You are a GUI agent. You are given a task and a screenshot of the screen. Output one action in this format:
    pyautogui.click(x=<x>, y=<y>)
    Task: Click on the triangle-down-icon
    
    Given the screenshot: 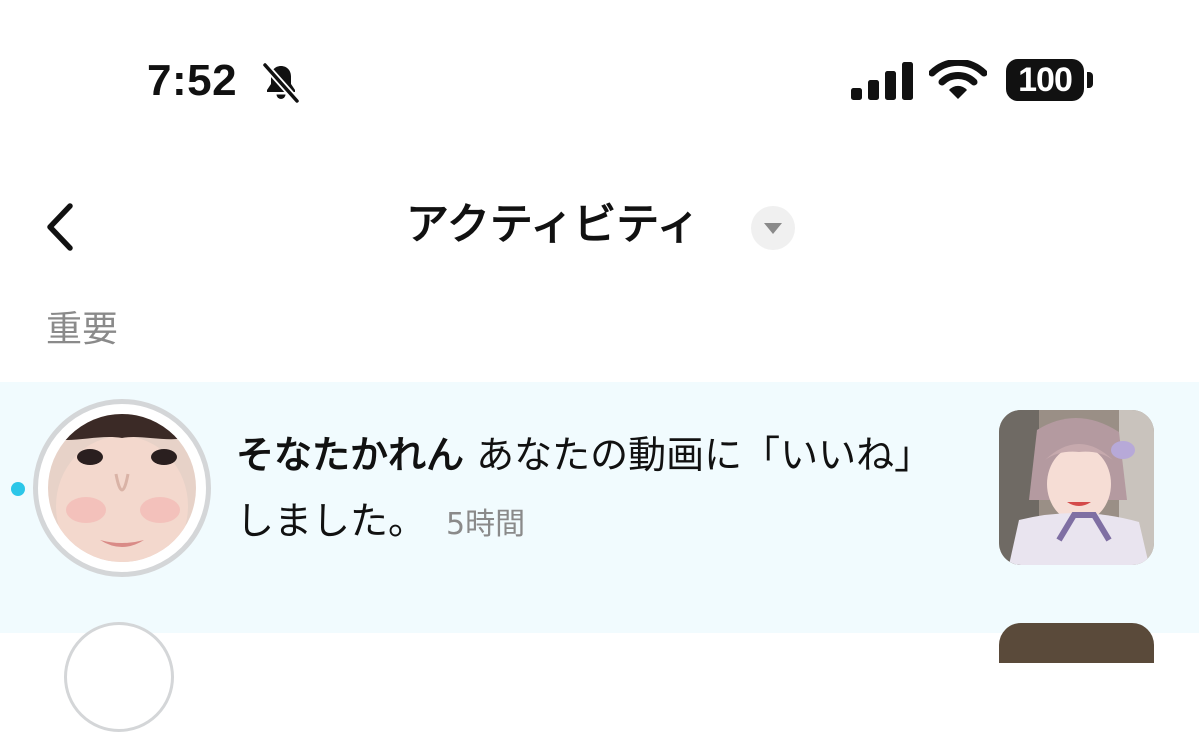 What is the action you would take?
    pyautogui.click(x=773, y=228)
    